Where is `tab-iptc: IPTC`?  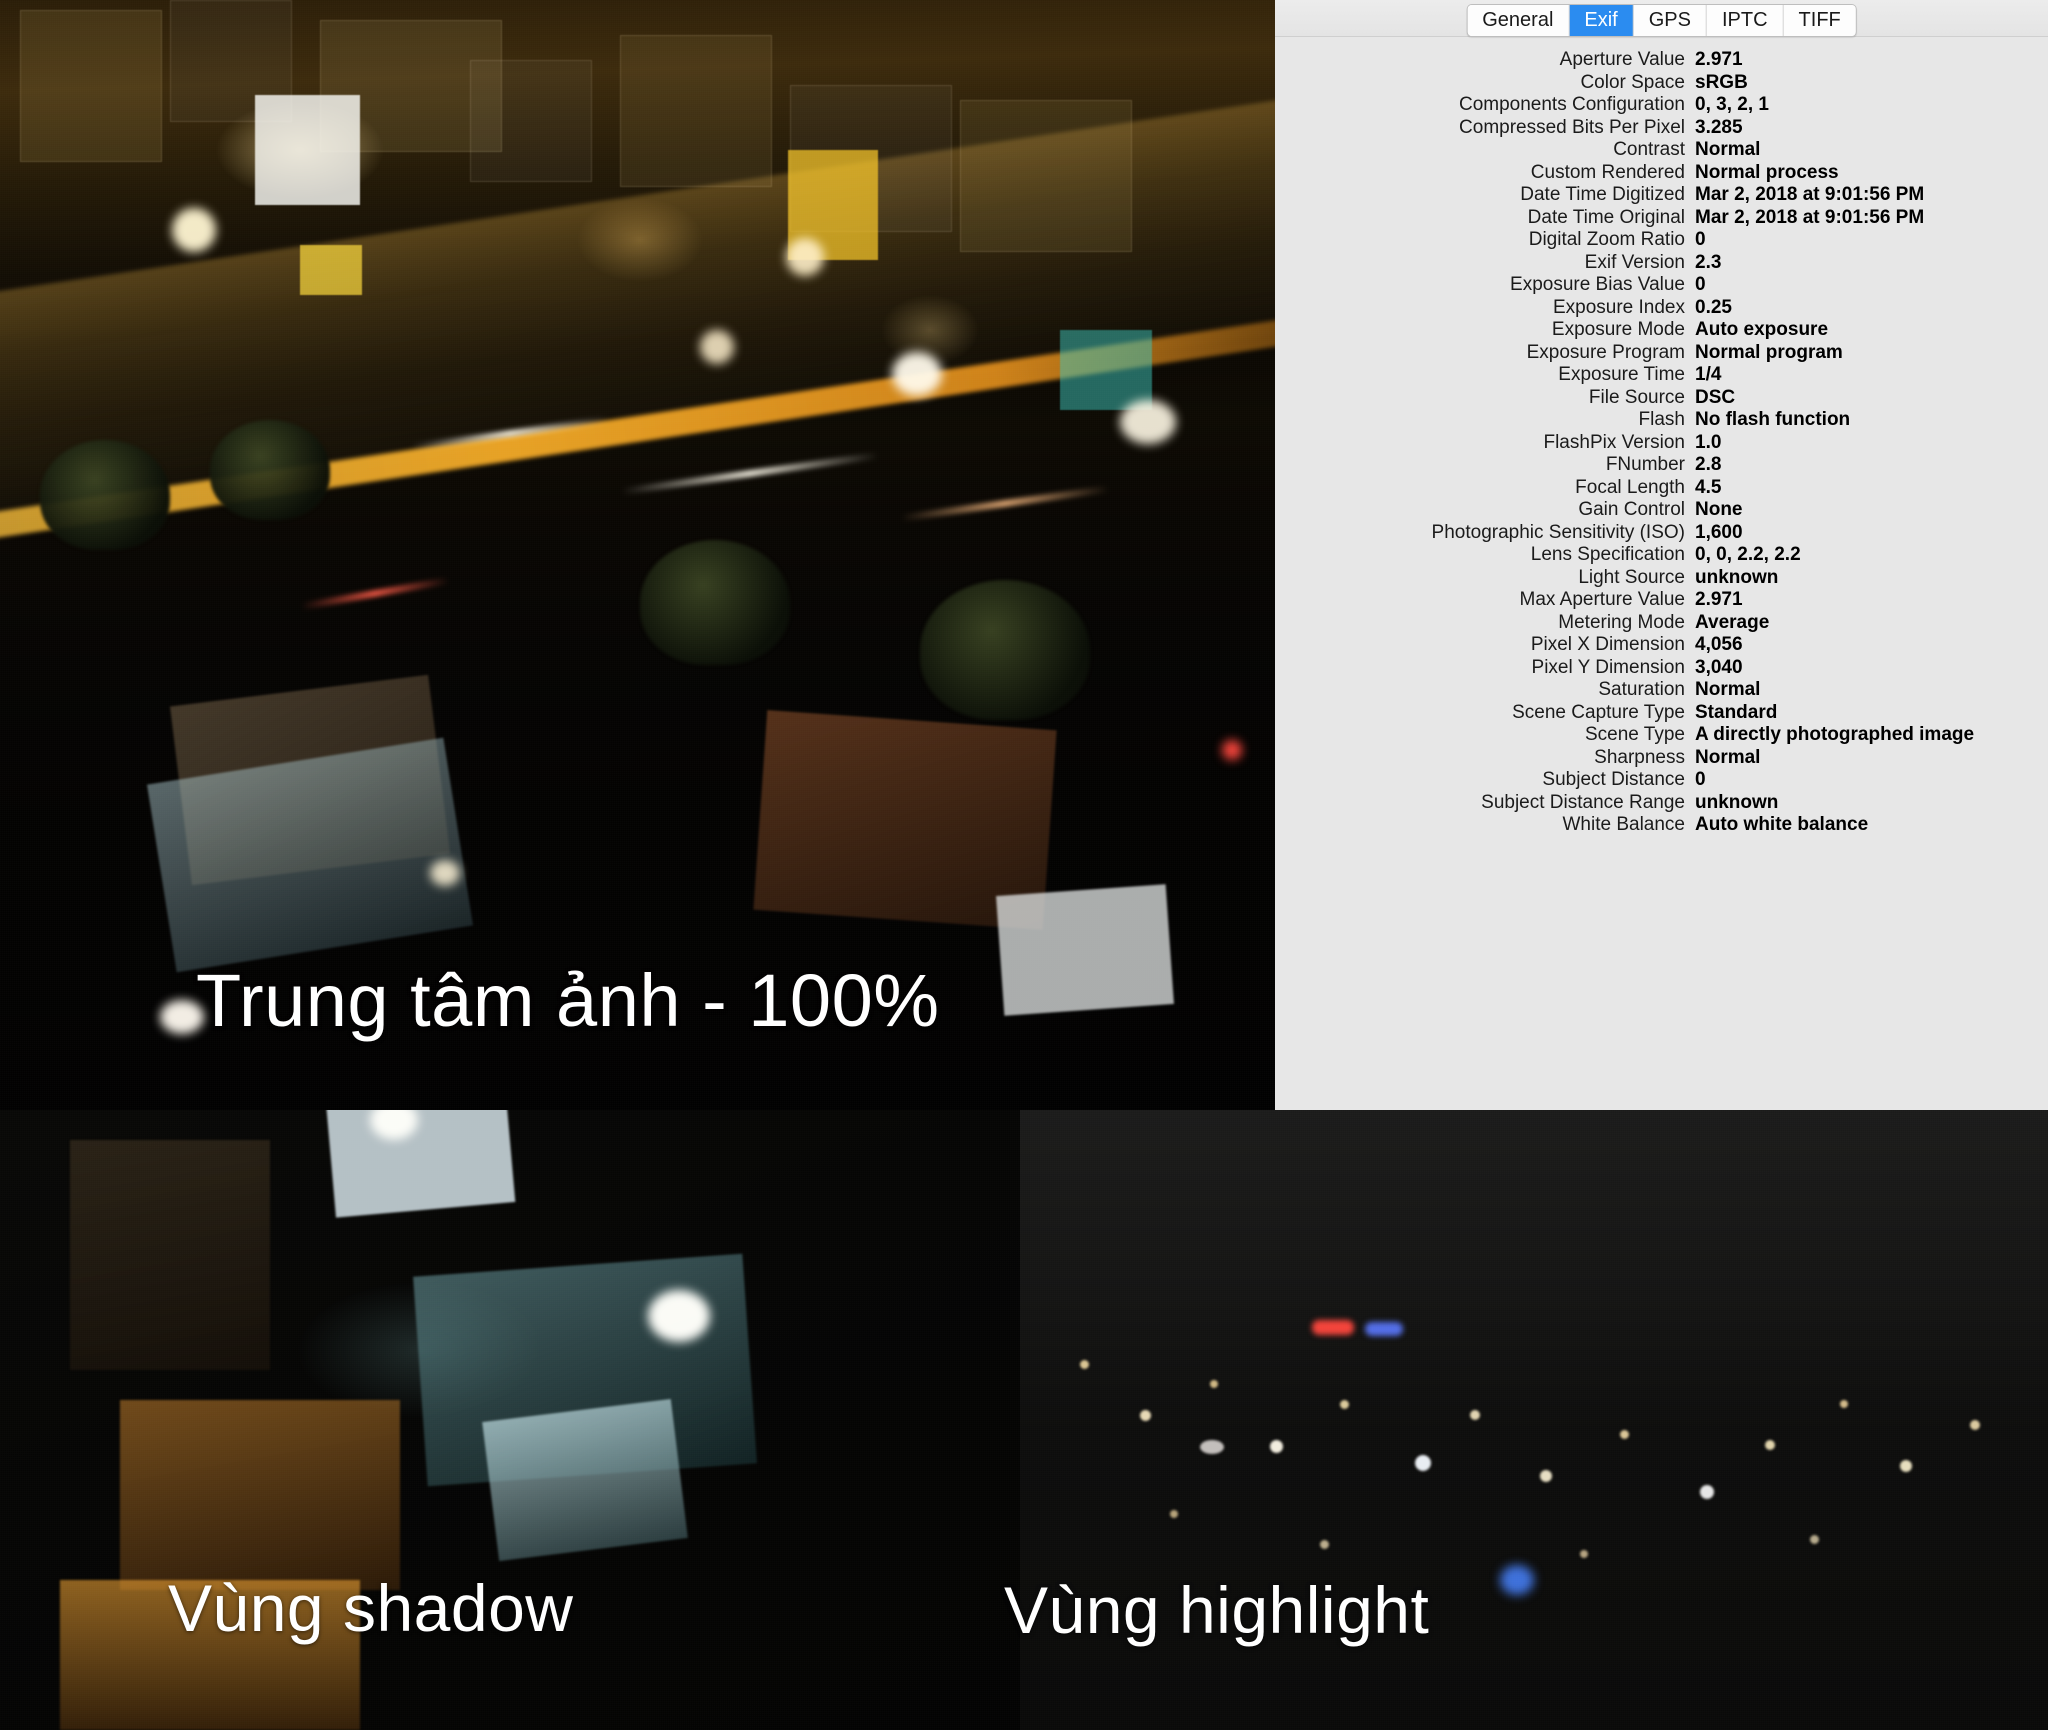 tab-iptc: IPTC is located at coordinates (1745, 20).